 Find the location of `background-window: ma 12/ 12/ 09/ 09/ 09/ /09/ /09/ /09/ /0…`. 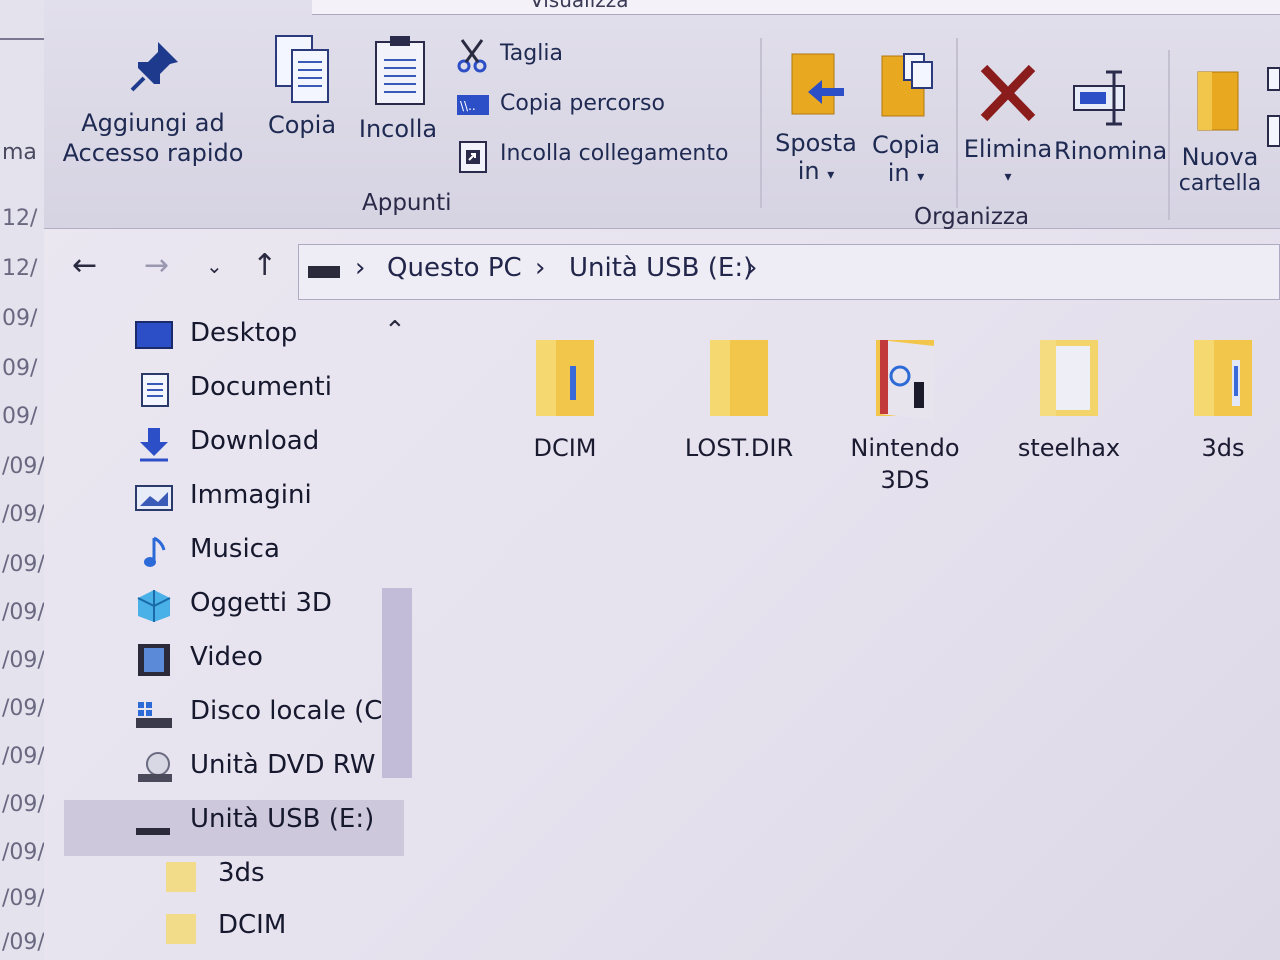

background-window: ma 12/ 12/ 09/ 09/ 09/ /09/ /09/ /09/ /0… is located at coordinates (23, 480).